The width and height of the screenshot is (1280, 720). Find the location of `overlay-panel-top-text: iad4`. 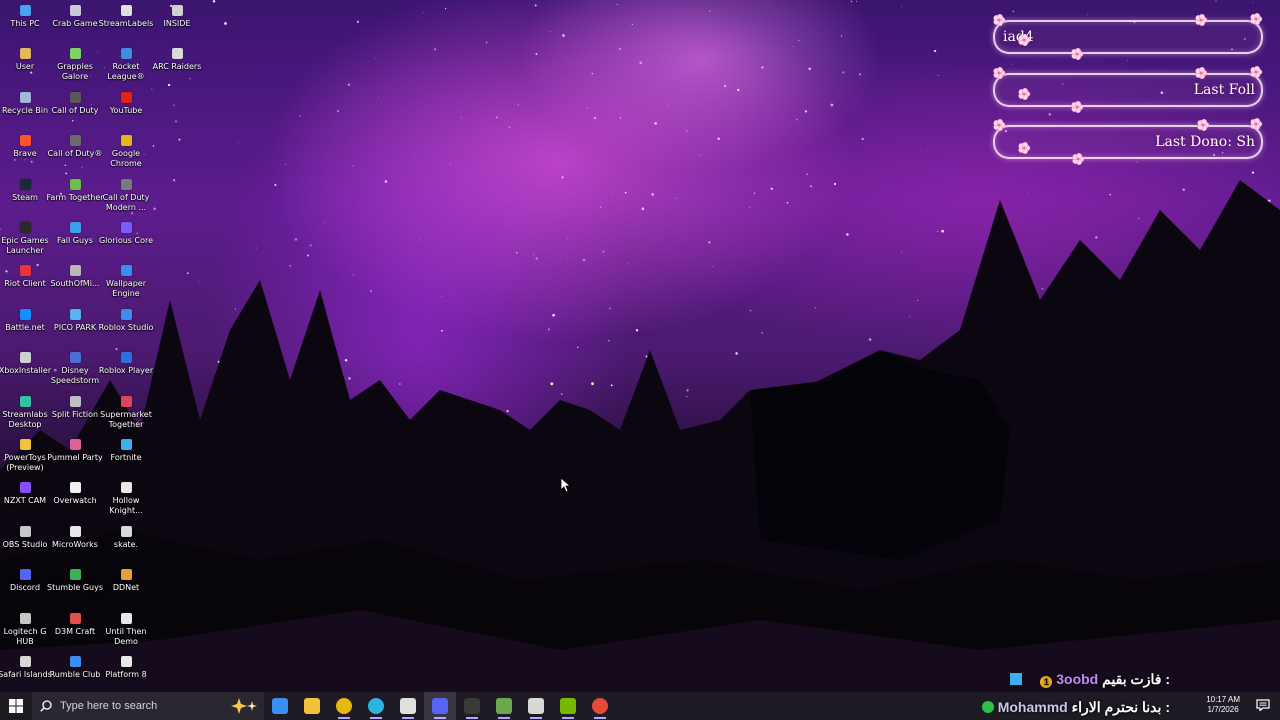

overlay-panel-top-text: iad4 is located at coordinates (1018, 37).